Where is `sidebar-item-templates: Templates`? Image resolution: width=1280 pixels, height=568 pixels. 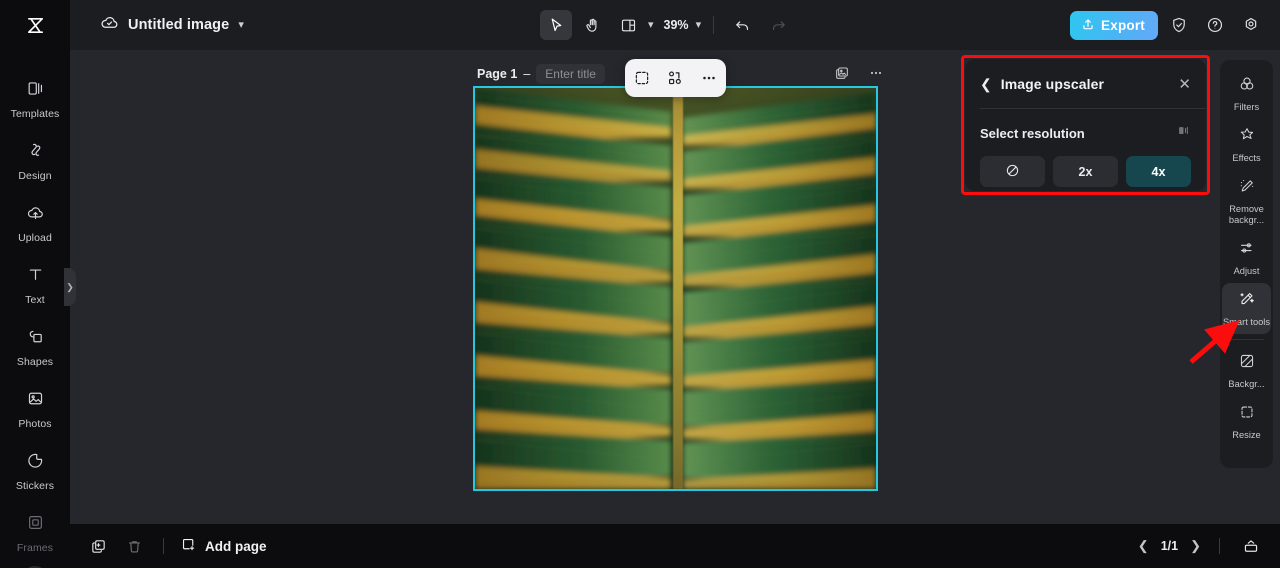 sidebar-item-templates: Templates is located at coordinates (35, 99).